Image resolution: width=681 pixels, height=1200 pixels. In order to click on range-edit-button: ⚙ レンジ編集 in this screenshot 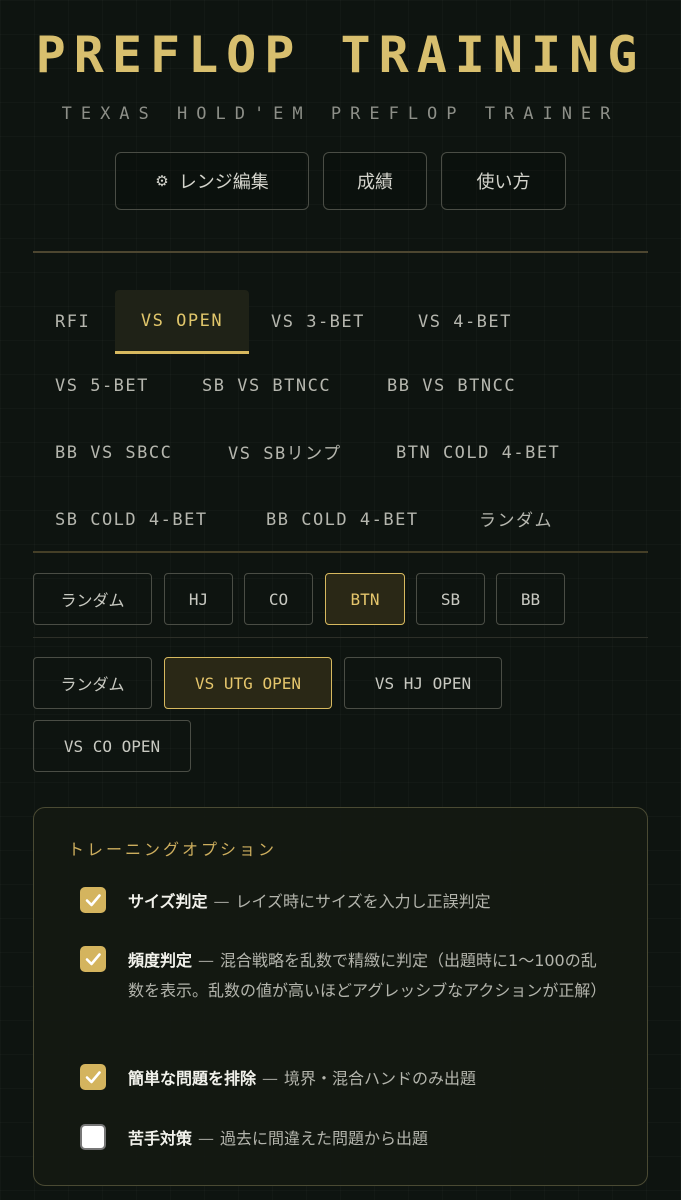, I will do `click(212, 181)`.